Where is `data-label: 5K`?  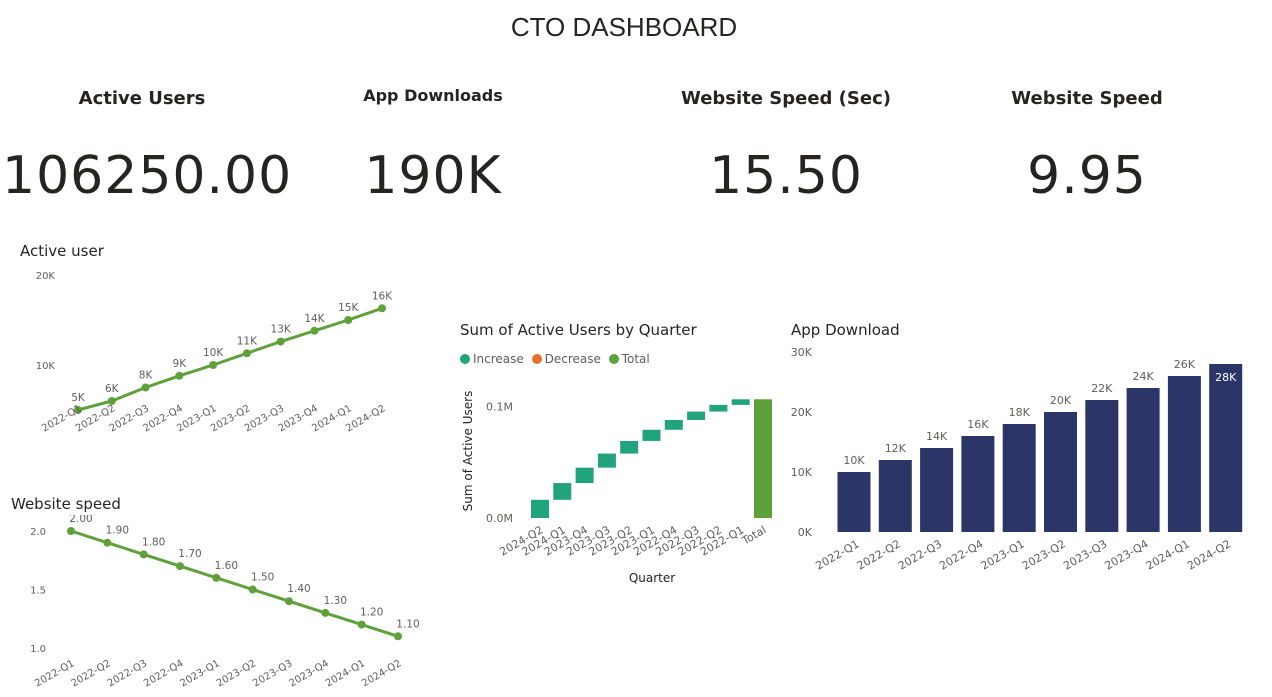 data-label: 5K is located at coordinates (78, 398).